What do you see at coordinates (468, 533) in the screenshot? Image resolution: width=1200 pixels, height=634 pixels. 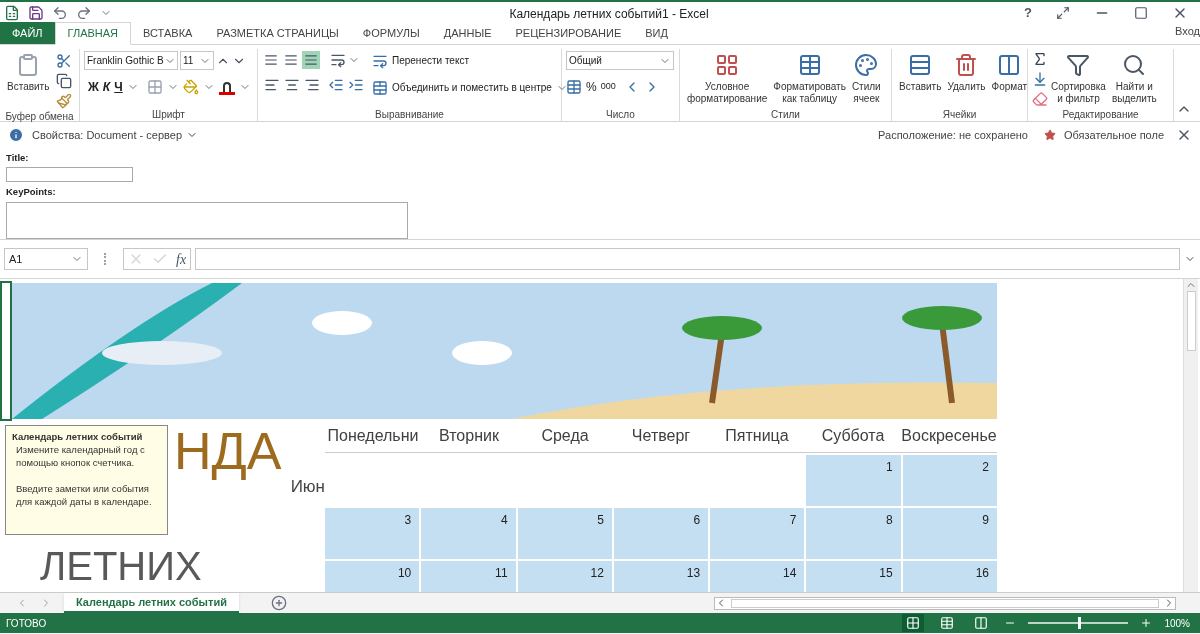 I see `date-cell: 4` at bounding box center [468, 533].